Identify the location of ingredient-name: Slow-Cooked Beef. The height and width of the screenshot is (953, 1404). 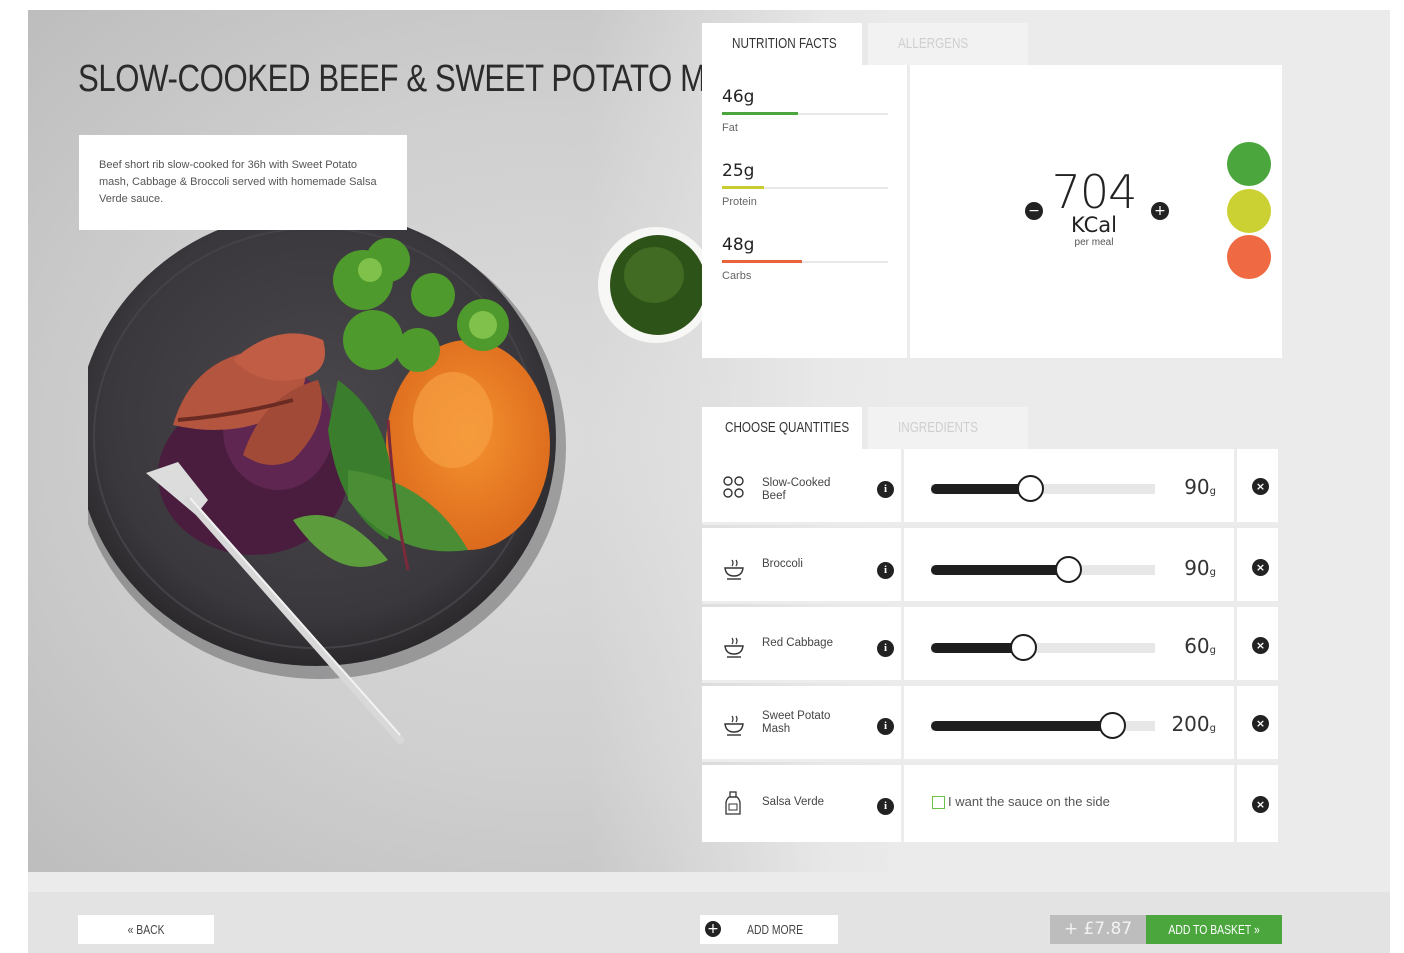
(796, 489).